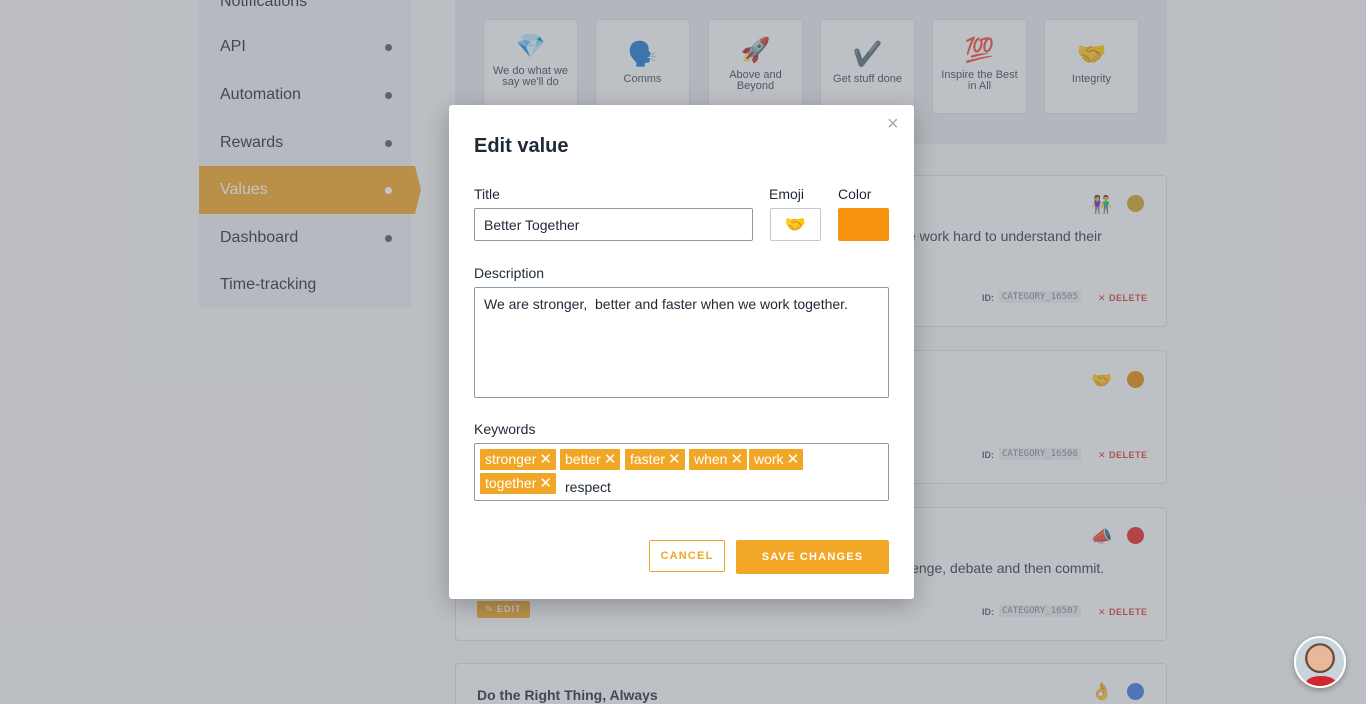 The width and height of the screenshot is (1366, 704). What do you see at coordinates (613, 224) in the screenshot?
I see `title-input` at bounding box center [613, 224].